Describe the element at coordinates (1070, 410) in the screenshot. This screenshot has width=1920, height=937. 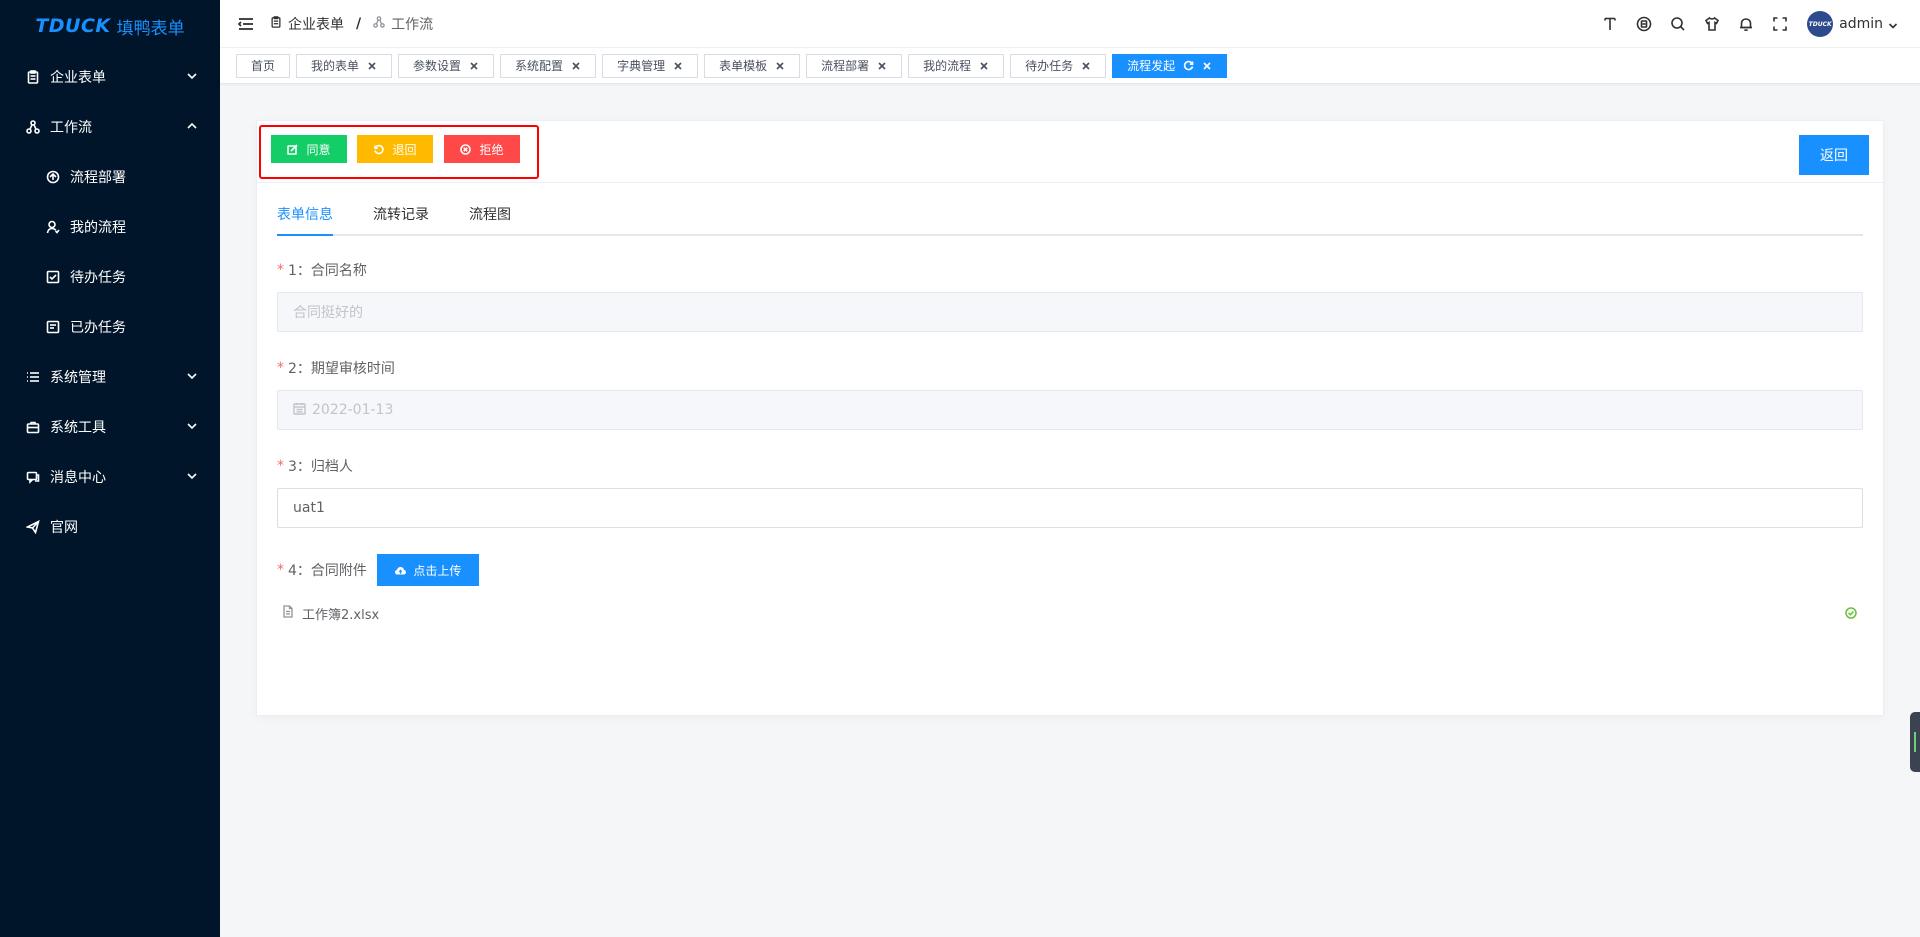
I see `review-date-input: 2022-01-13` at that location.